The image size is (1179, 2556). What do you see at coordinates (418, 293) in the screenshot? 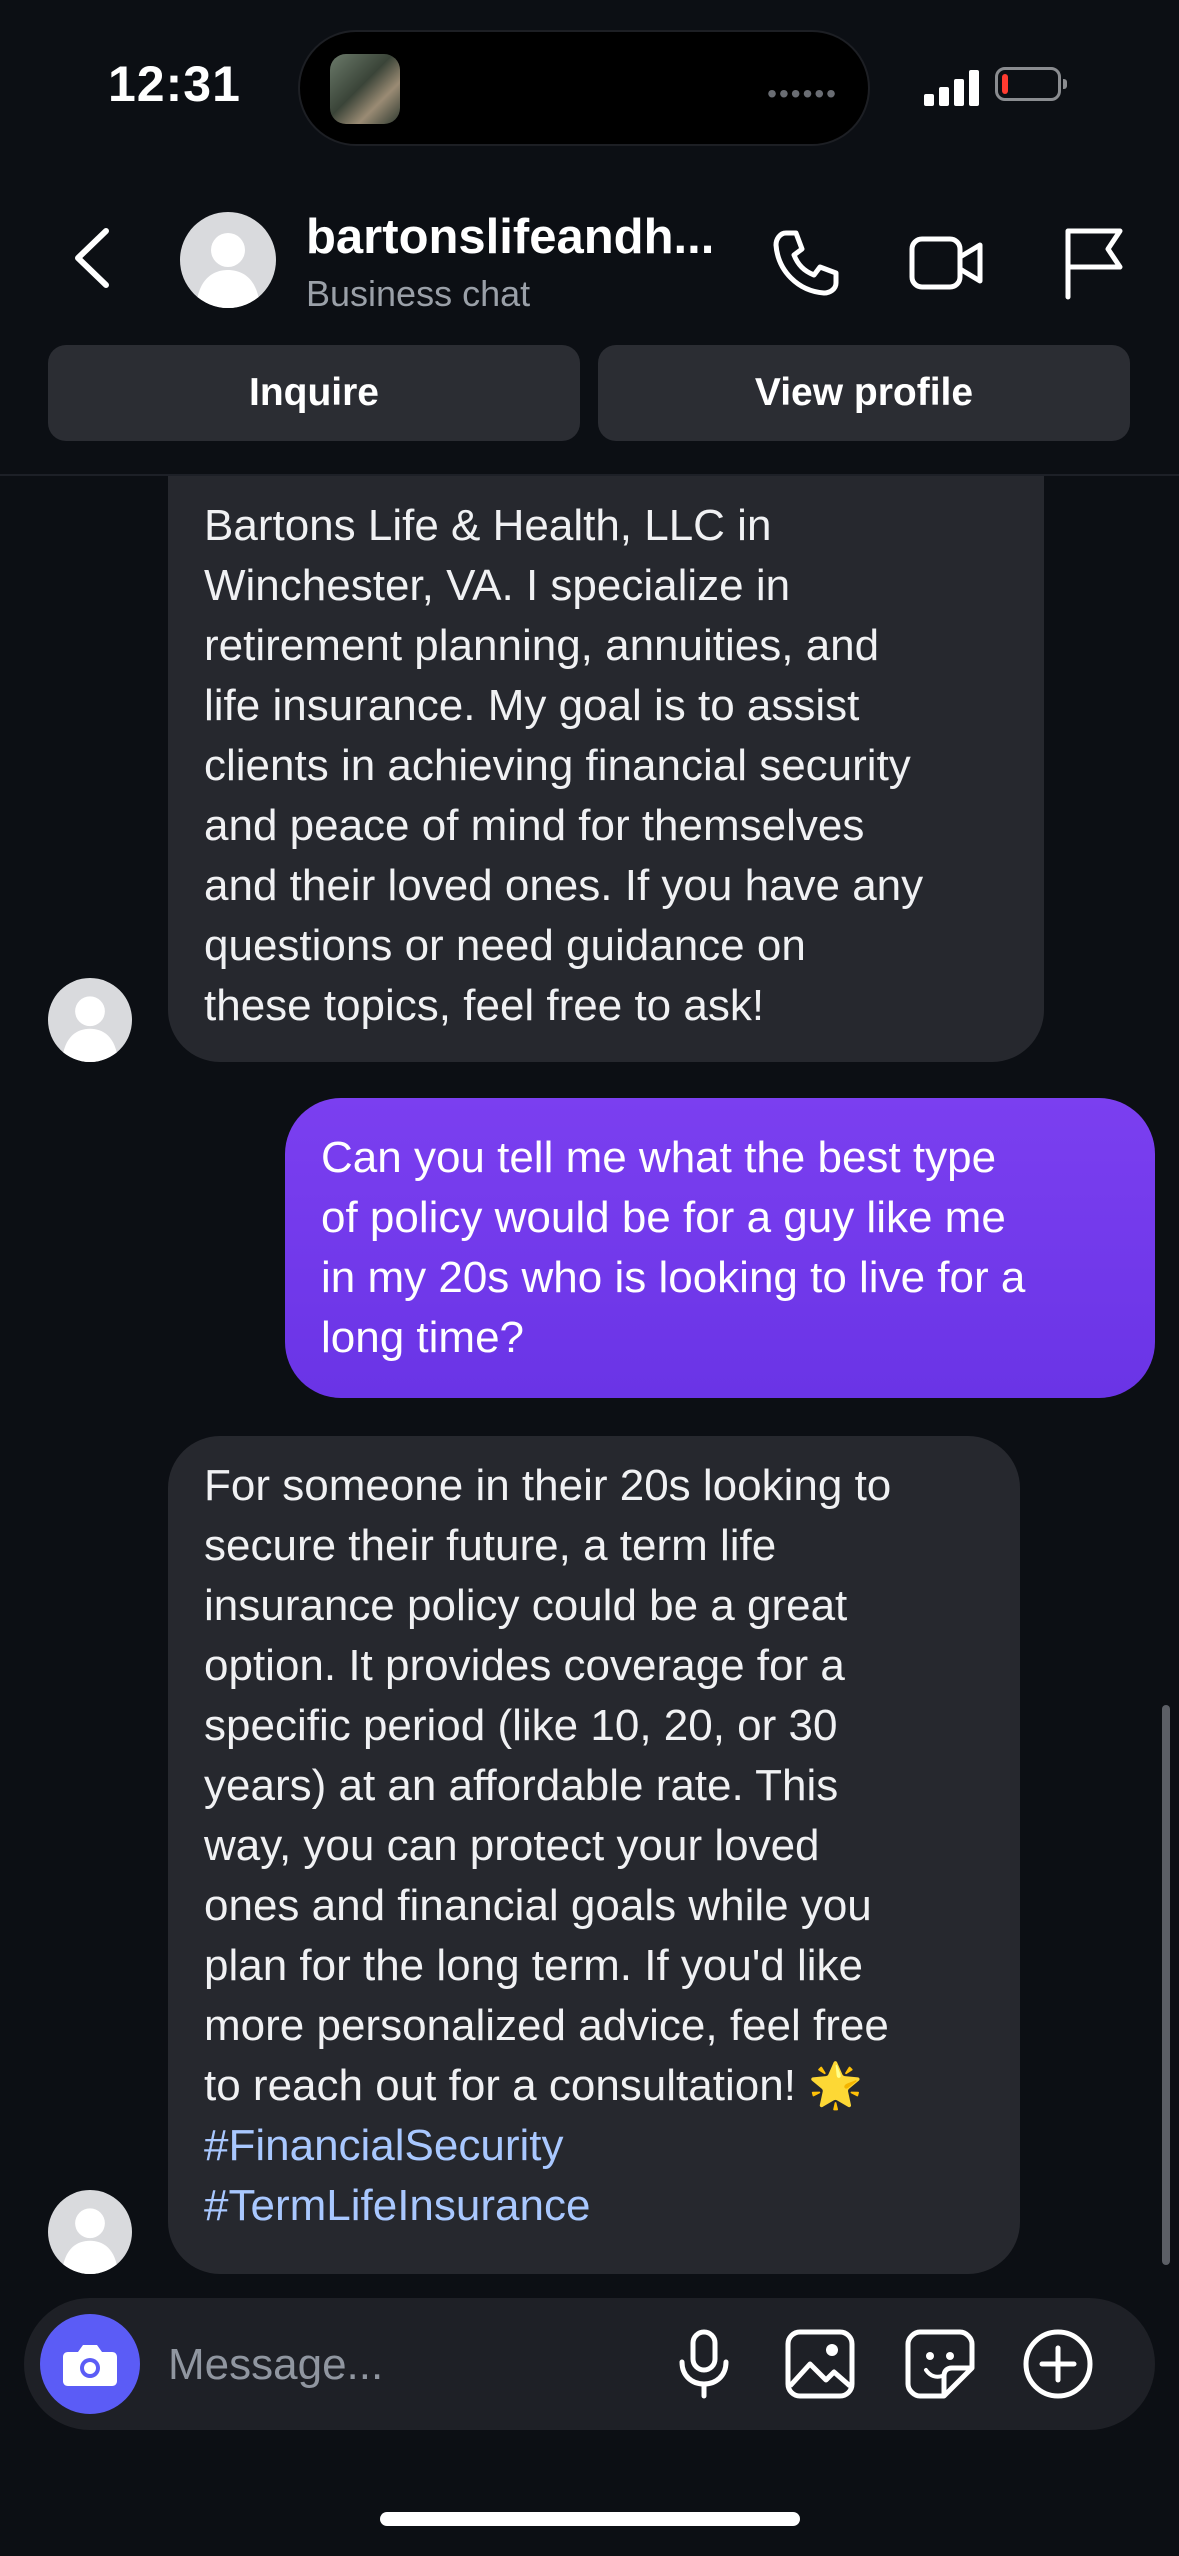
I see `contact-subtitle: Business chat` at bounding box center [418, 293].